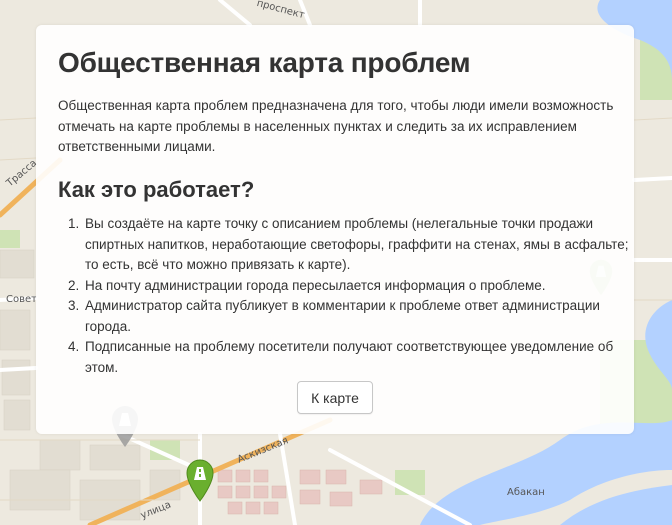  I want to click on map-label-abakan: Абакан, so click(526, 492).